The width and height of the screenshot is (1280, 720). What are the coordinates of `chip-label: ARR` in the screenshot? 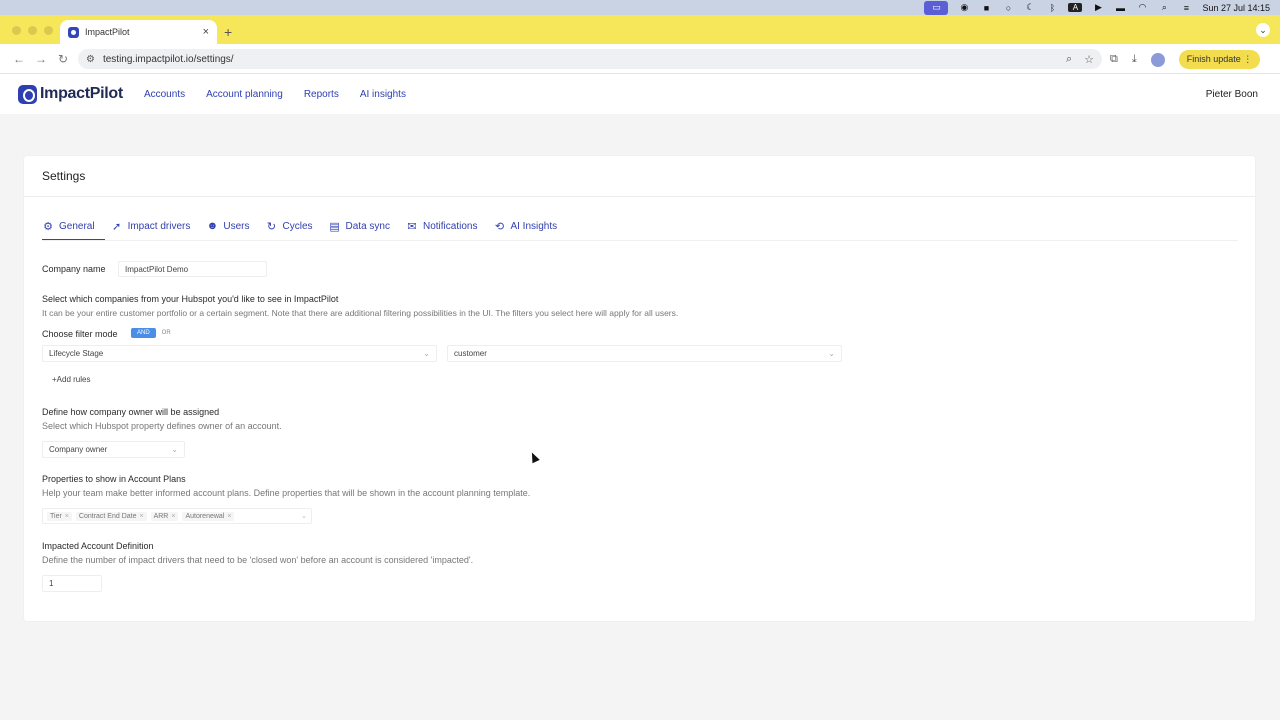 It's located at (161, 516).